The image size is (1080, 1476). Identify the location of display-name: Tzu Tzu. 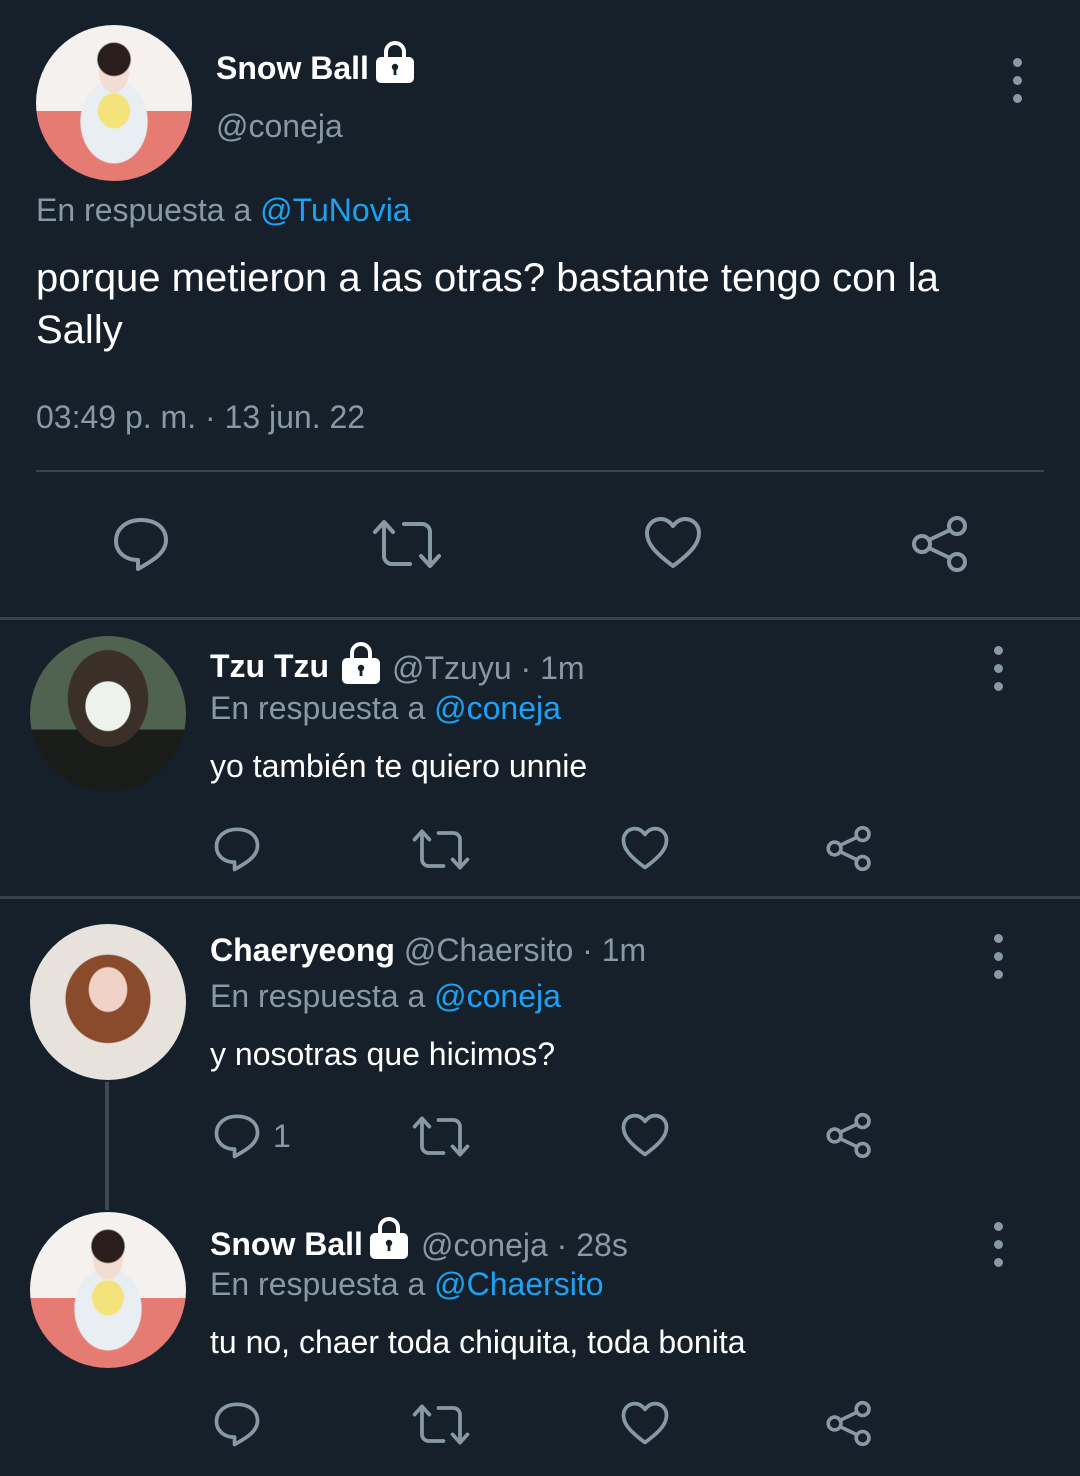
(269, 666).